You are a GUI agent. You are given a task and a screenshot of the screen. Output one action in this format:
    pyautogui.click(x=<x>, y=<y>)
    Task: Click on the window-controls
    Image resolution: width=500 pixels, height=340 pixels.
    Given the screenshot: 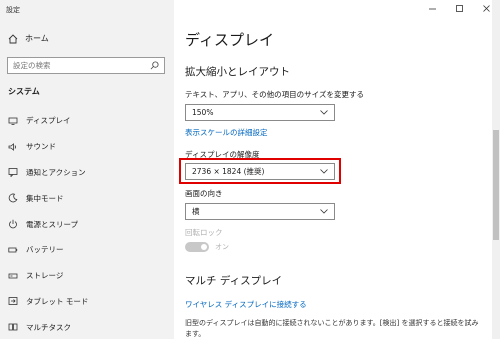 What is the action you would take?
    pyautogui.click(x=459, y=8)
    